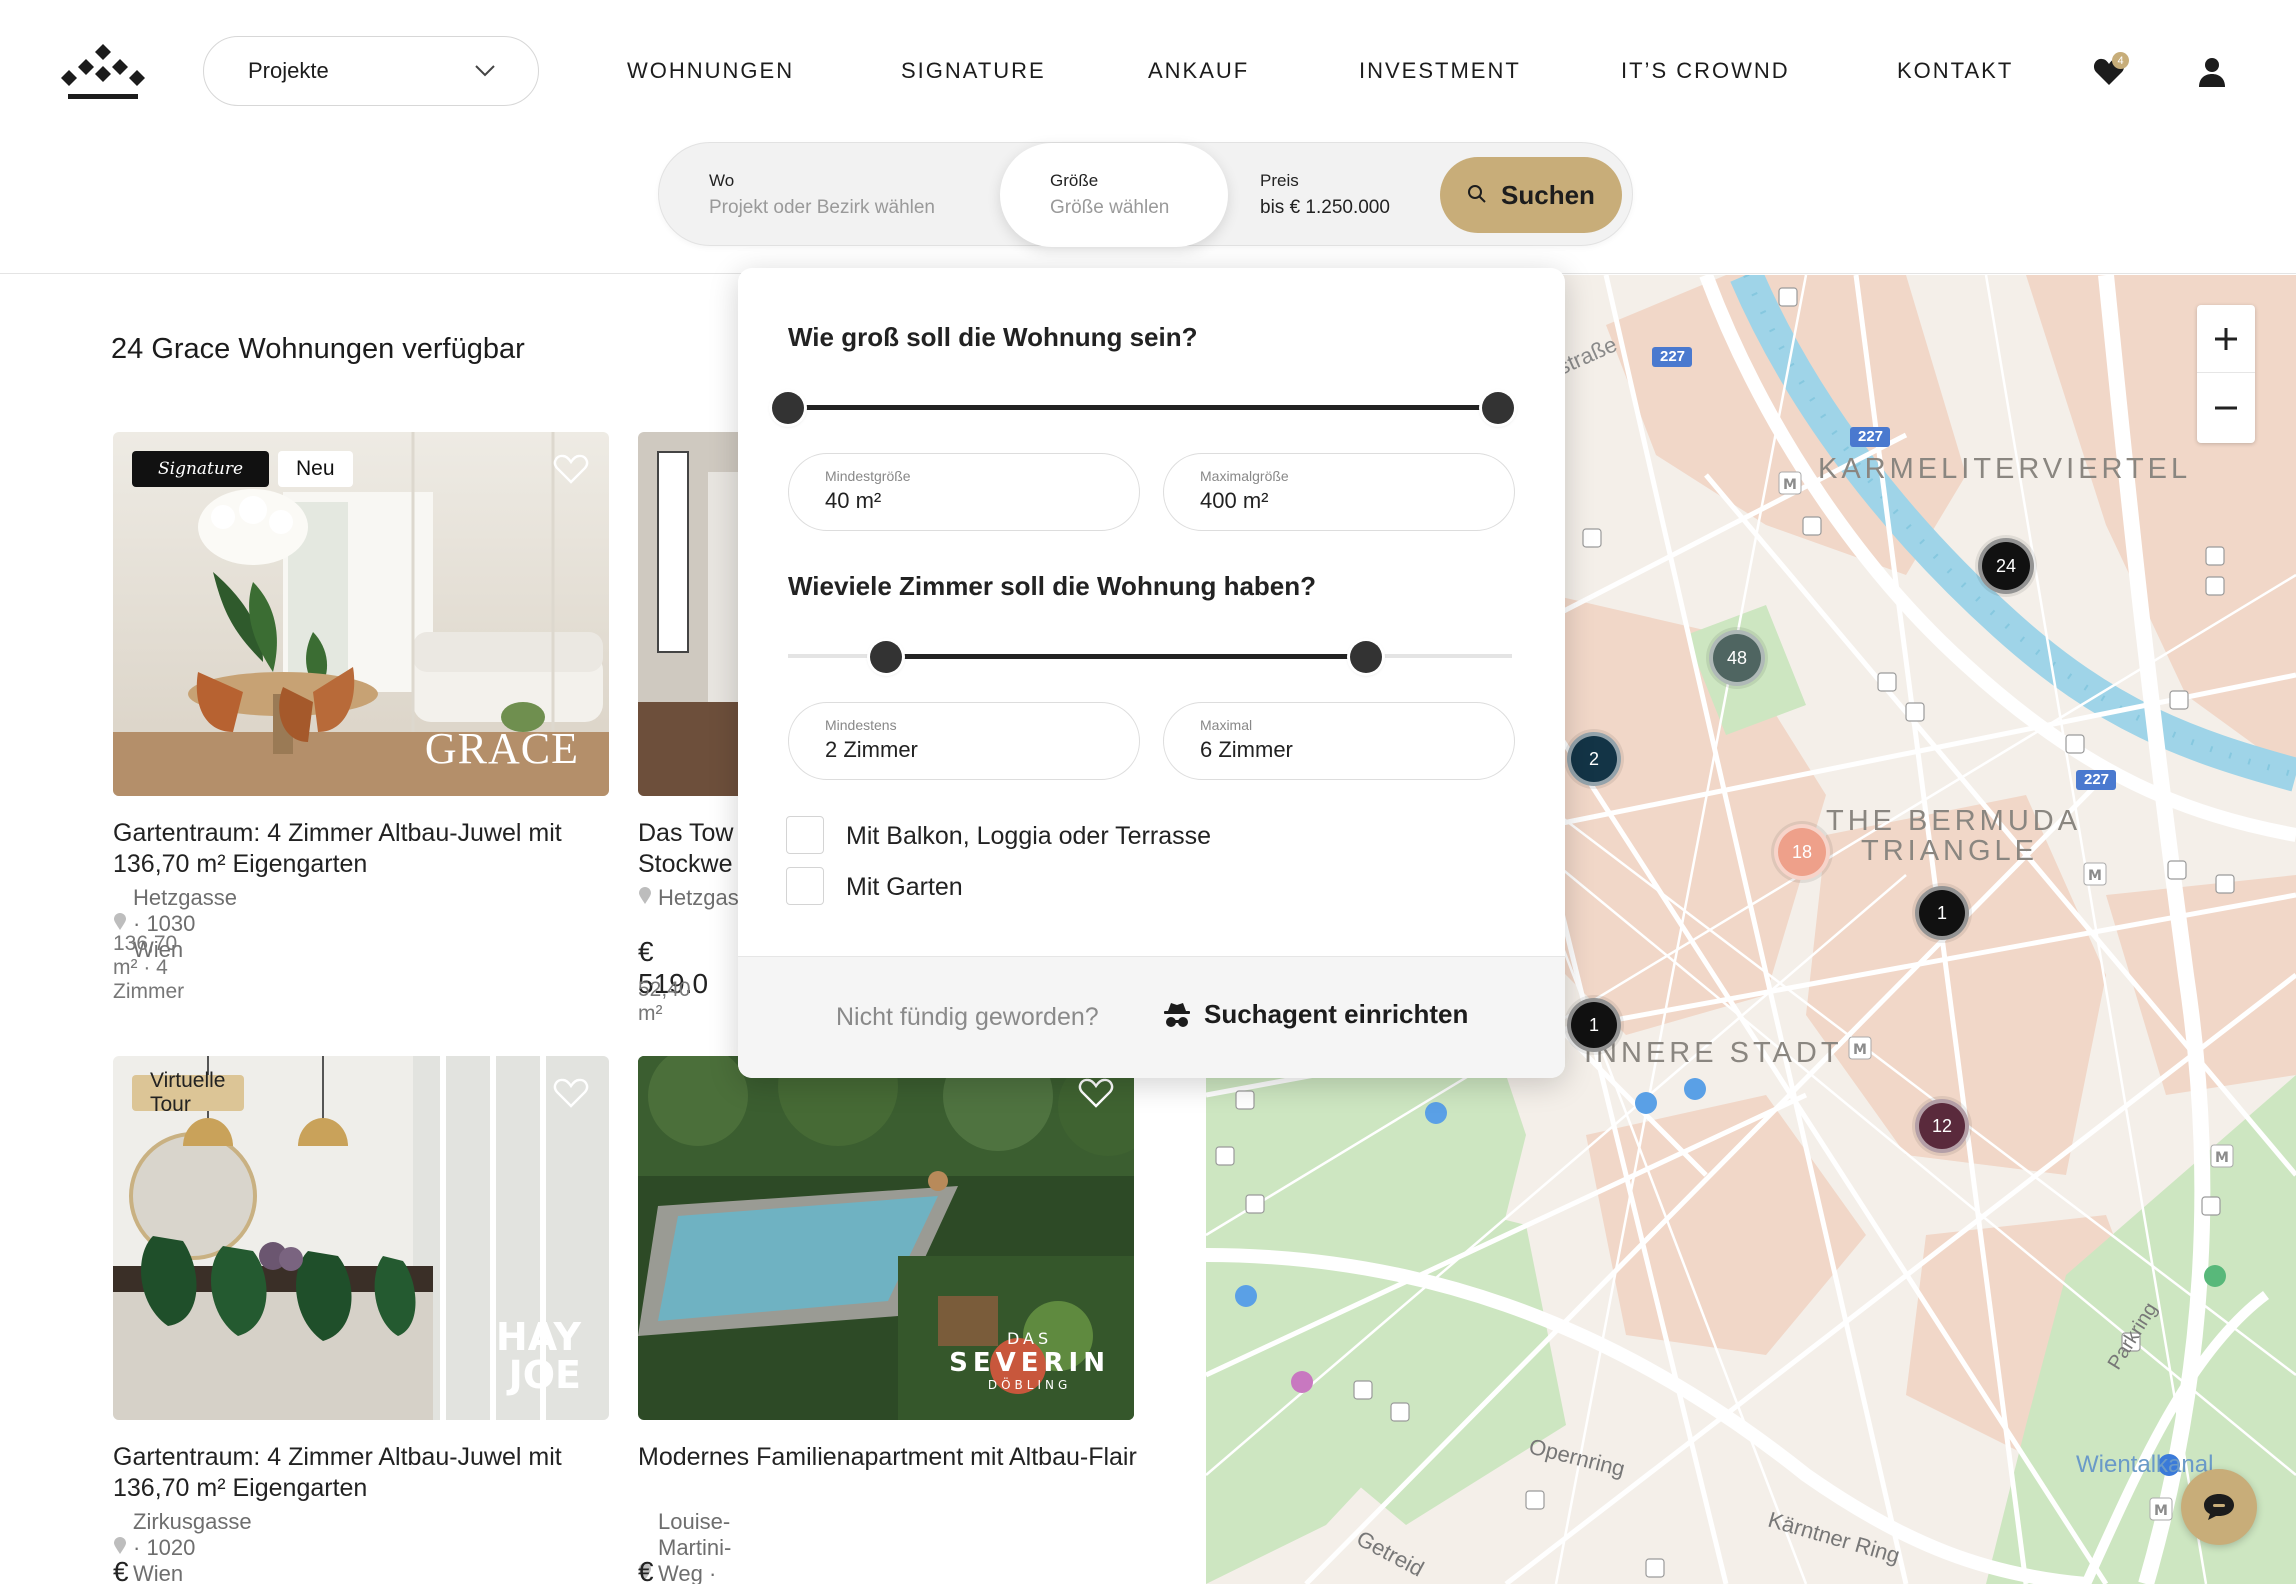 Image resolution: width=2296 pixels, height=1584 pixels. What do you see at coordinates (1110, 207) in the screenshot?
I see `search-size-placeholder: Größe wählen` at bounding box center [1110, 207].